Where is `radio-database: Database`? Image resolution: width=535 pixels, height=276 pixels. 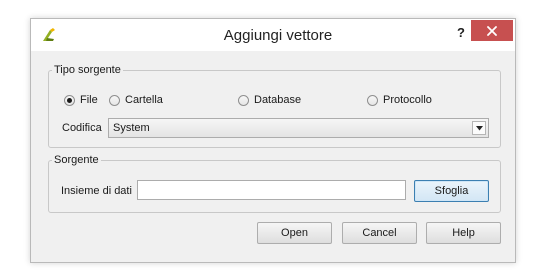
radio-database: Database is located at coordinates (269, 100).